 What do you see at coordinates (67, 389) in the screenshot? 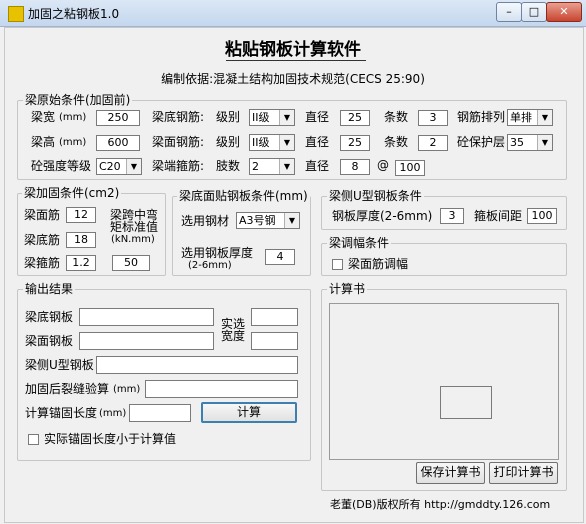
I see `crack-check-label: 加固后裂缝验算` at bounding box center [67, 389].